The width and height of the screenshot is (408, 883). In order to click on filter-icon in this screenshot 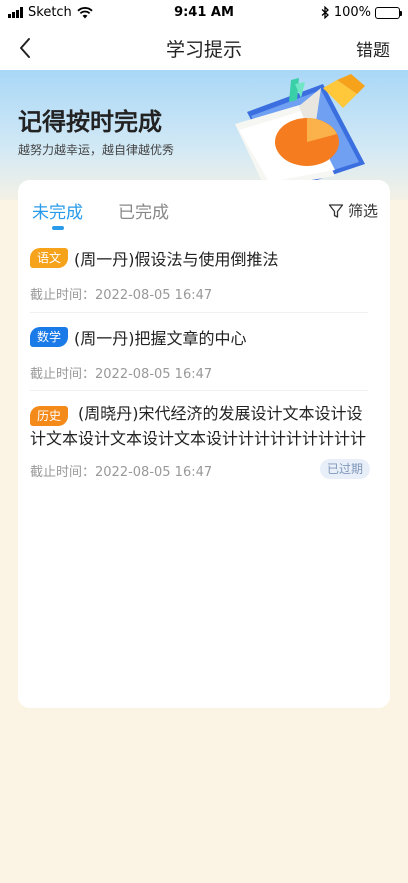, I will do `click(336, 210)`.